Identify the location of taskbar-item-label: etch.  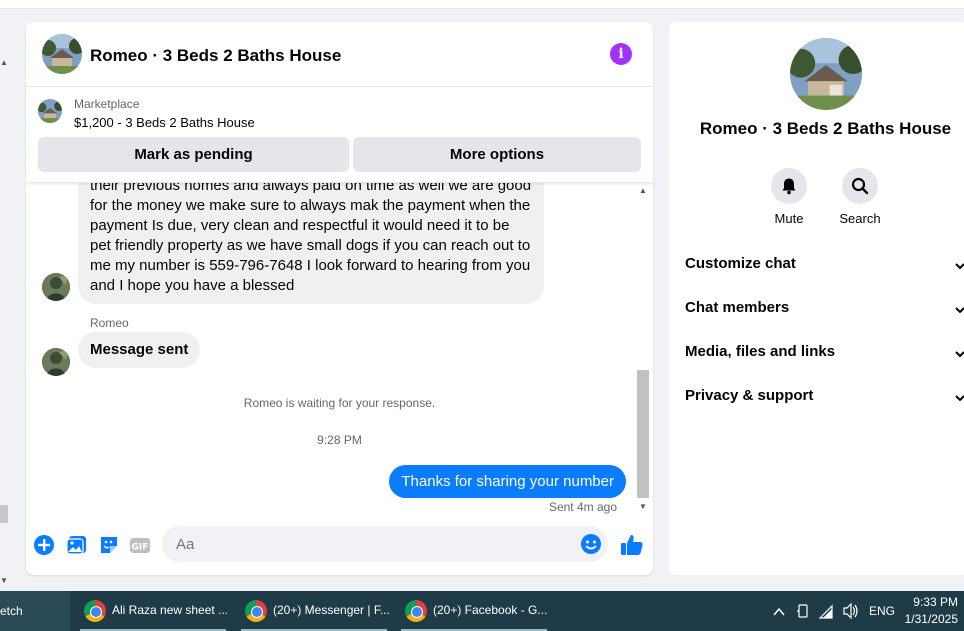
(11, 611).